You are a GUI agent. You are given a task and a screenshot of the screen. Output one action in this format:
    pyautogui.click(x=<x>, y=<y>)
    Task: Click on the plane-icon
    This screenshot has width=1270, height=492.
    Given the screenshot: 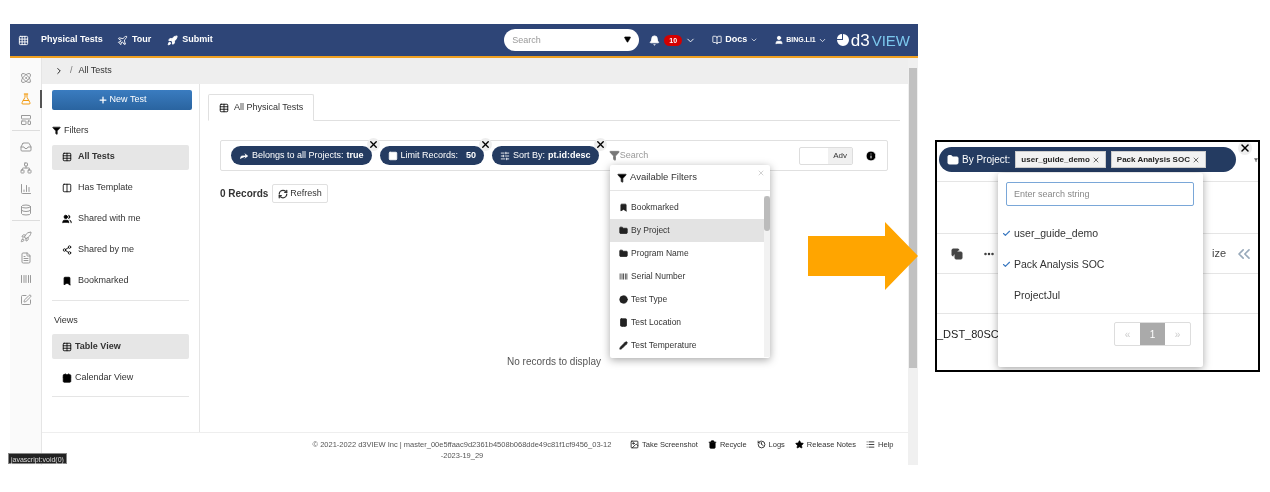 What is the action you would take?
    pyautogui.click(x=122, y=40)
    